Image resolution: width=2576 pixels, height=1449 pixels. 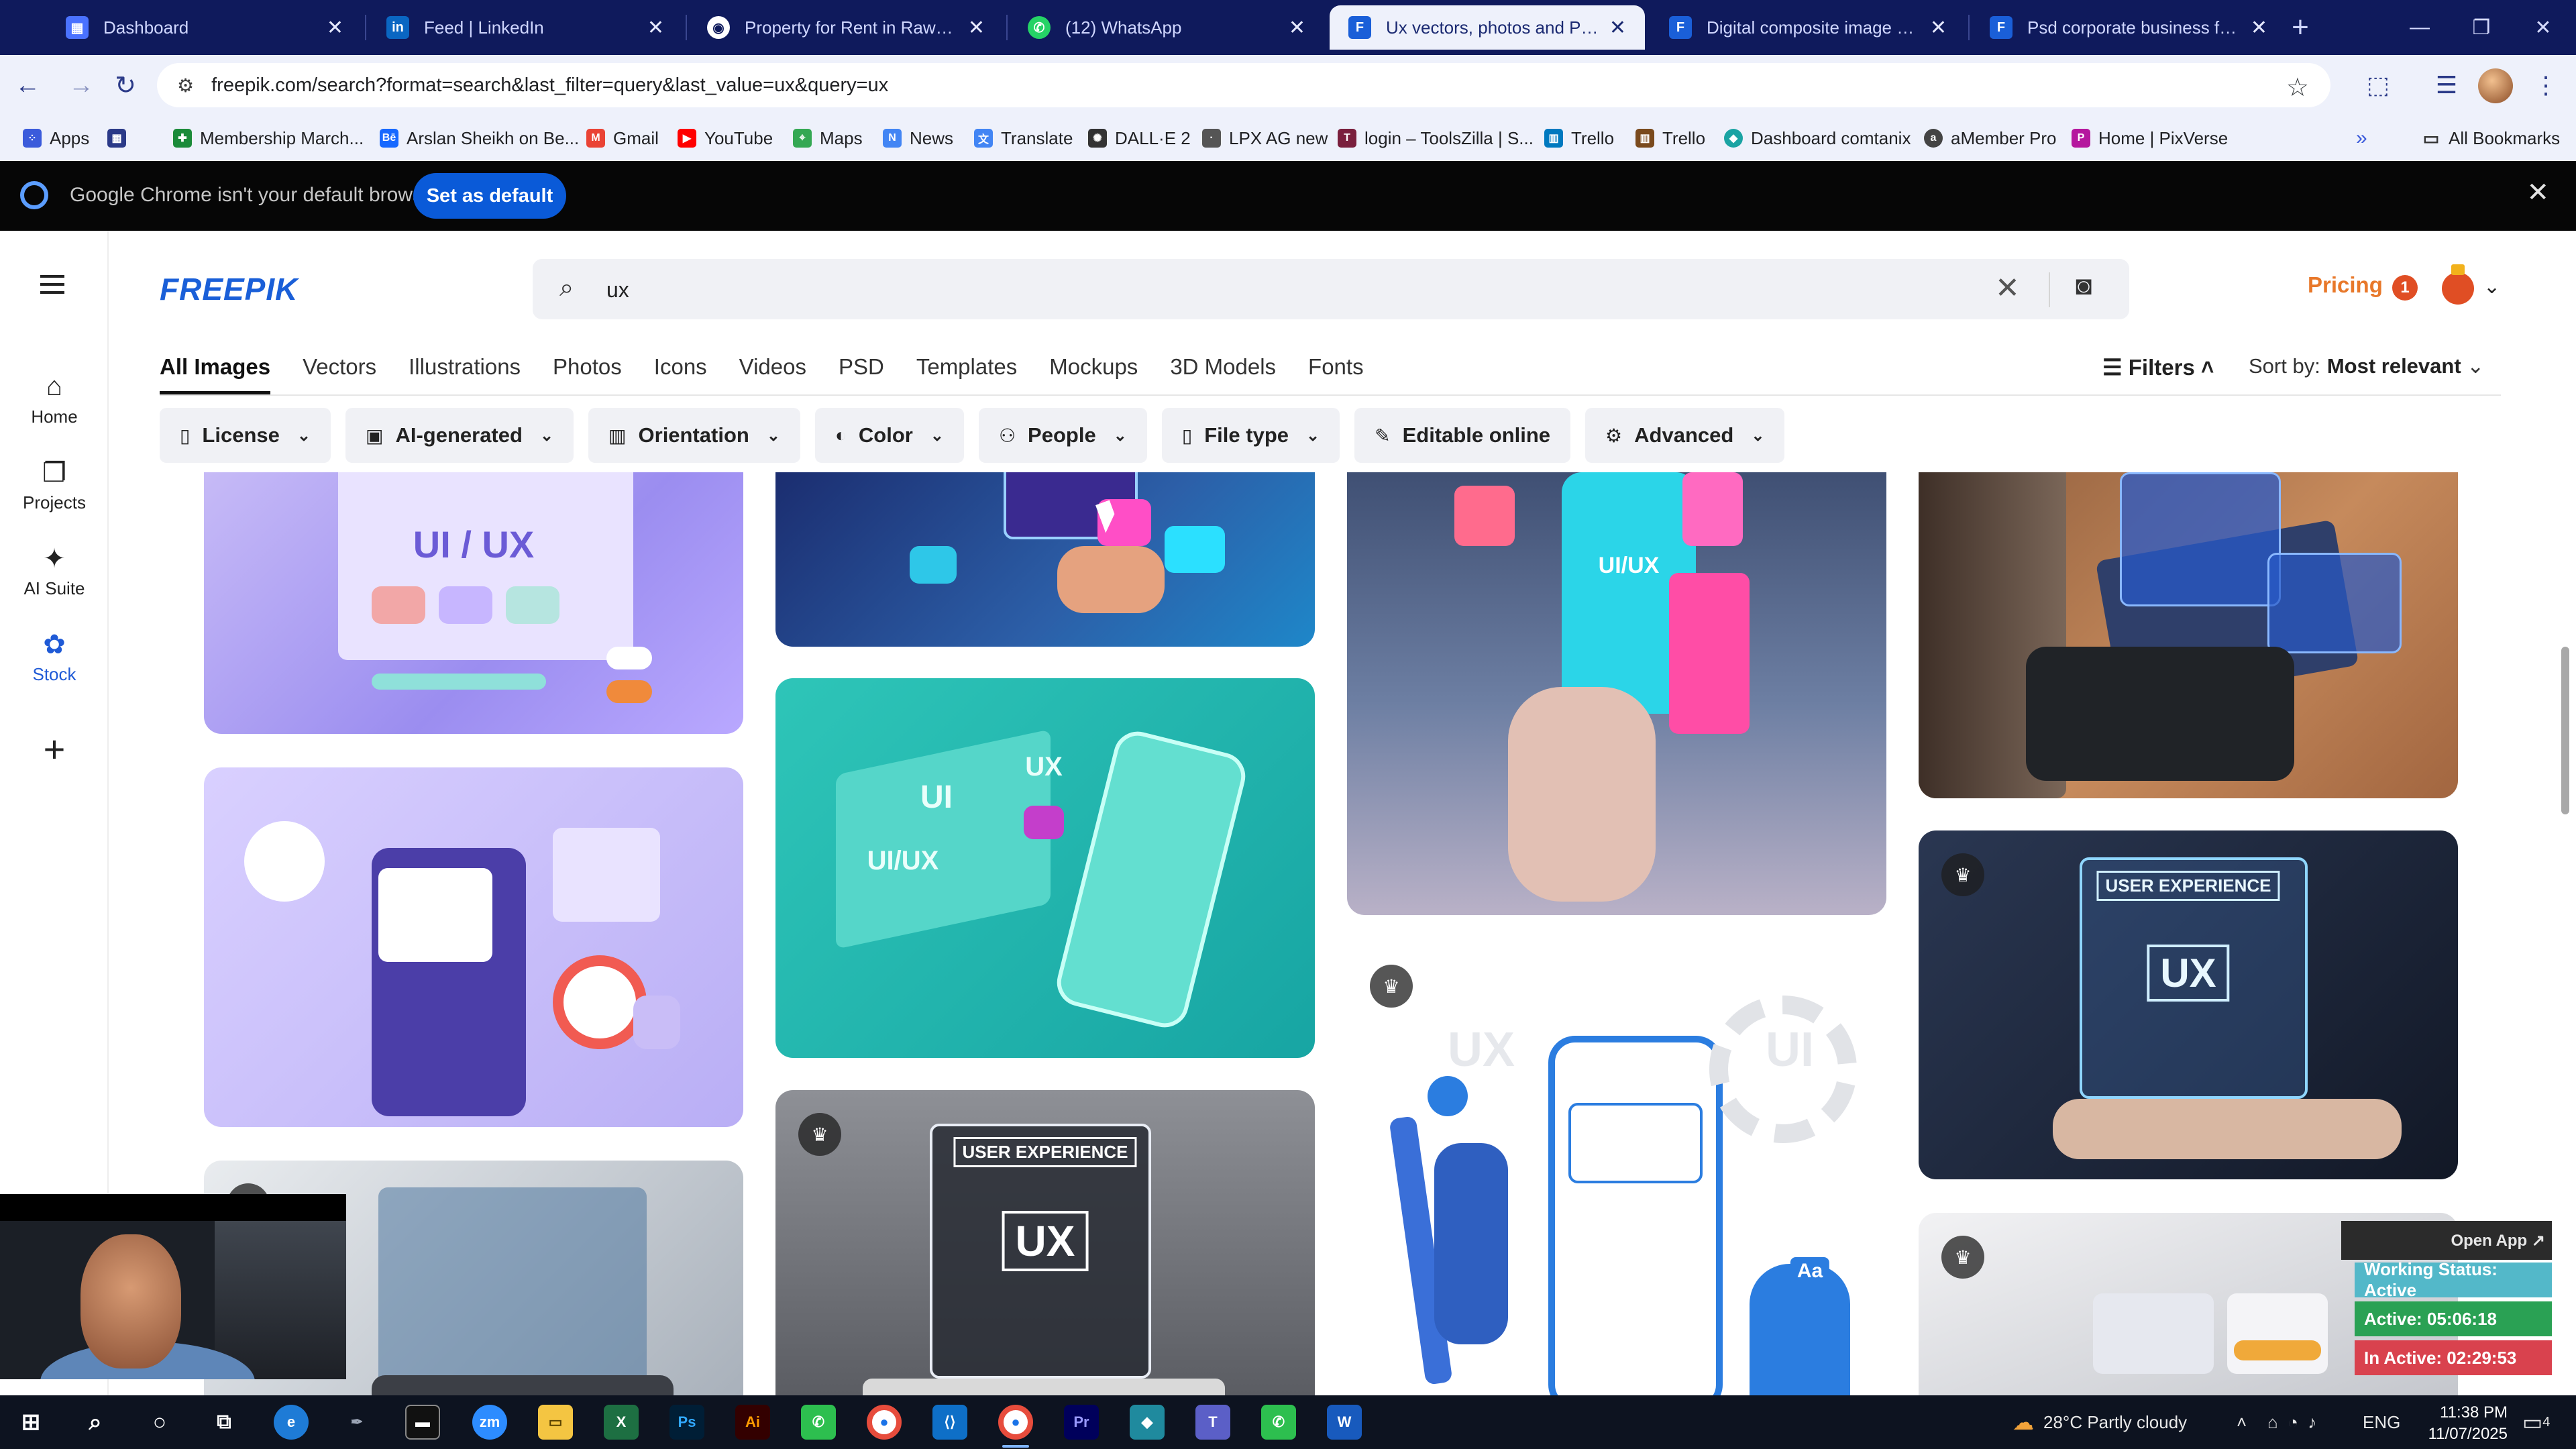 I want to click on people-filter: ⚇ People ⌄, so click(x=1062, y=435).